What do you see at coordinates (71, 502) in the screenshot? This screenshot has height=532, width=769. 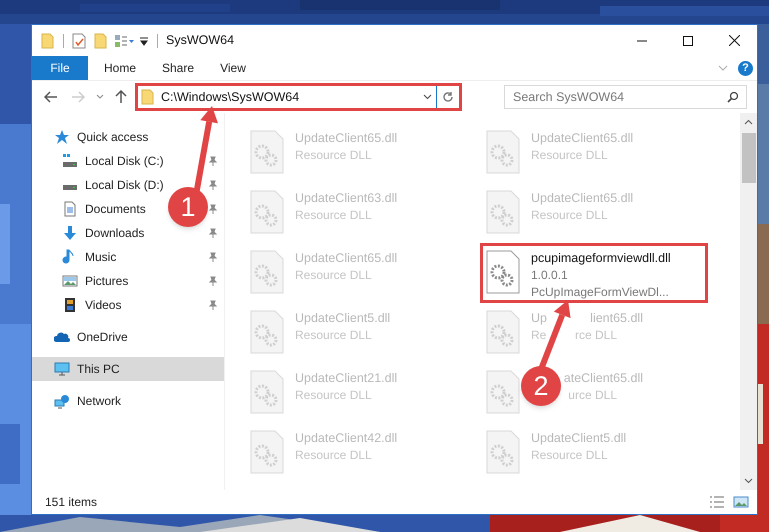 I see `item-count: 151 items` at bounding box center [71, 502].